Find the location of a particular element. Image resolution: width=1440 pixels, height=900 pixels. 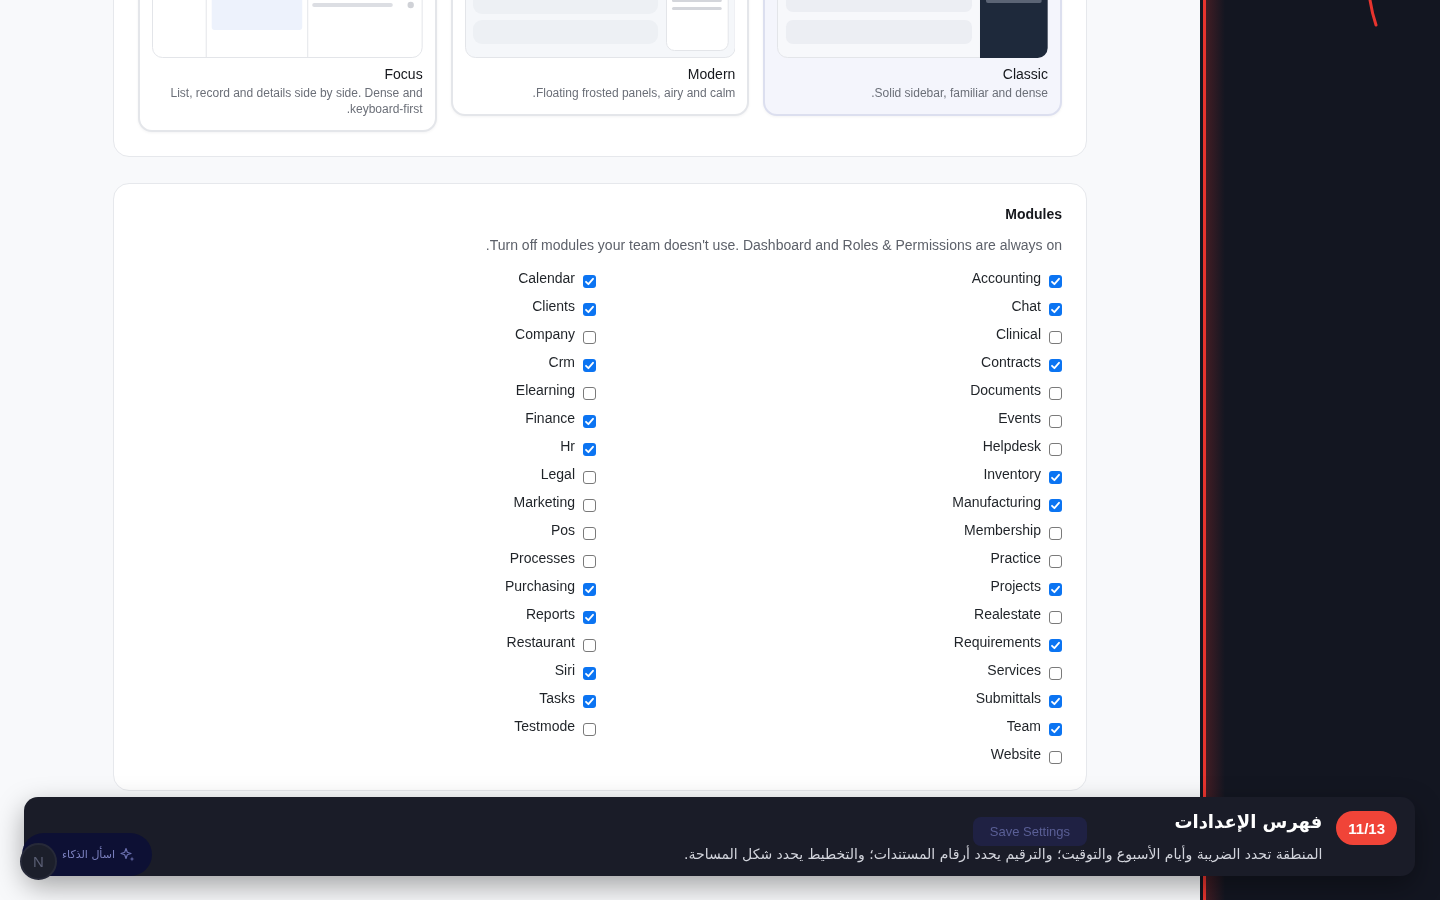

layout-option-card: Classic .Solid sidebar, familiar and dense is located at coordinates (912, 58).